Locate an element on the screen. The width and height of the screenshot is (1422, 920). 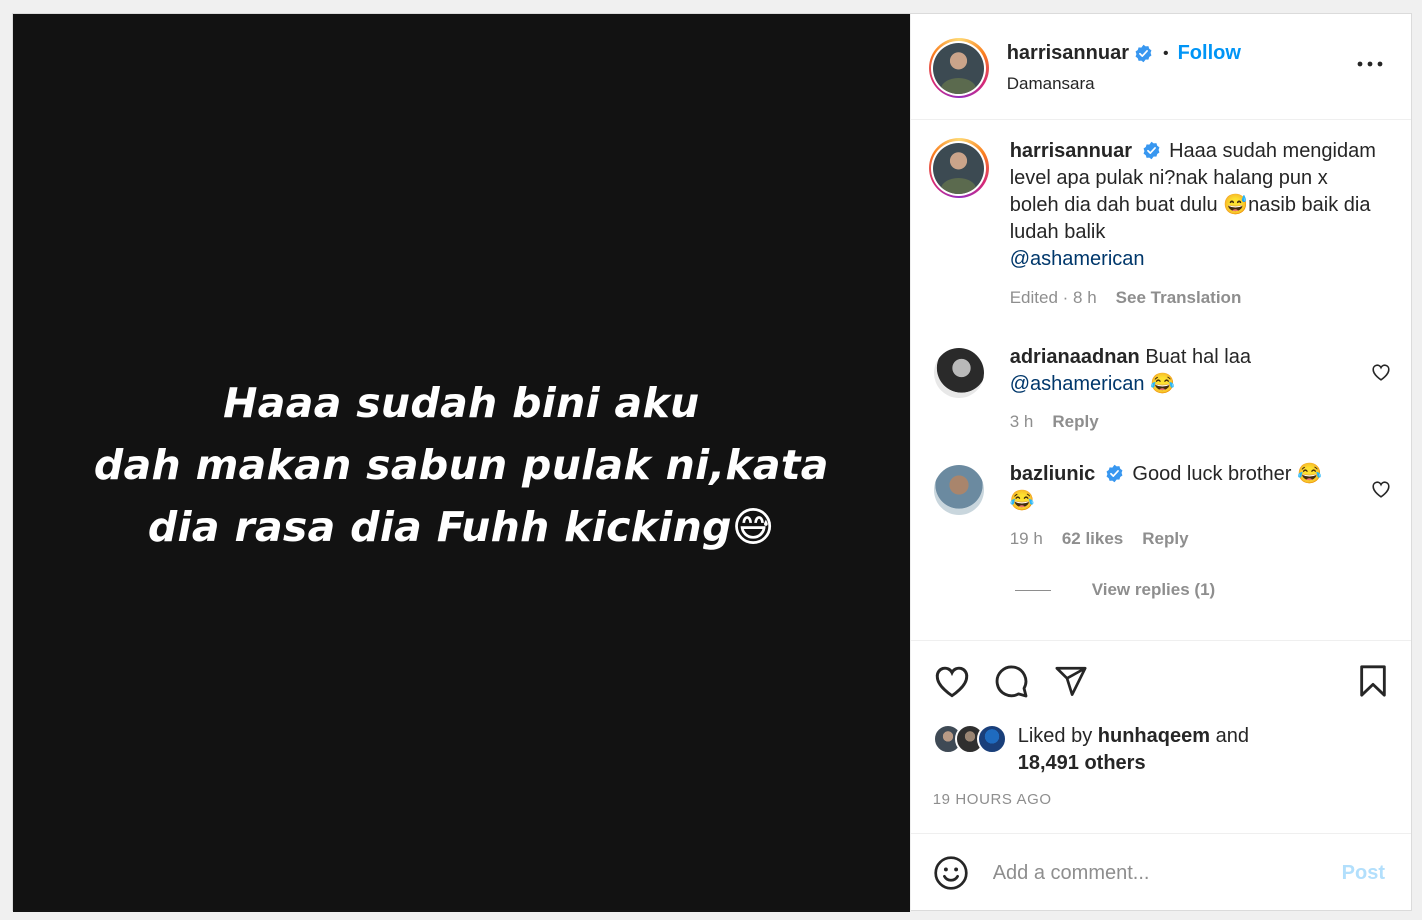
media-text-line: dah makan sabun pulak ni,kata is located at coordinates (461, 465).